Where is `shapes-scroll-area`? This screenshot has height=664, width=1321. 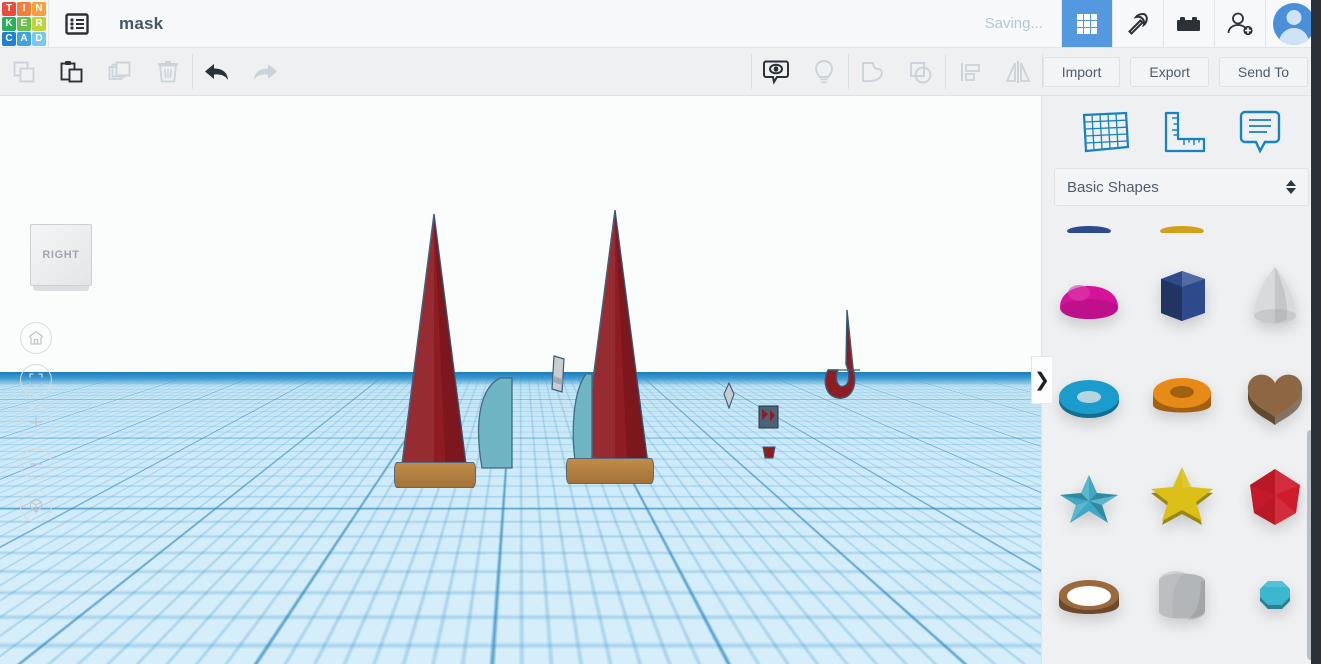 shapes-scroll-area is located at coordinates (1181, 443).